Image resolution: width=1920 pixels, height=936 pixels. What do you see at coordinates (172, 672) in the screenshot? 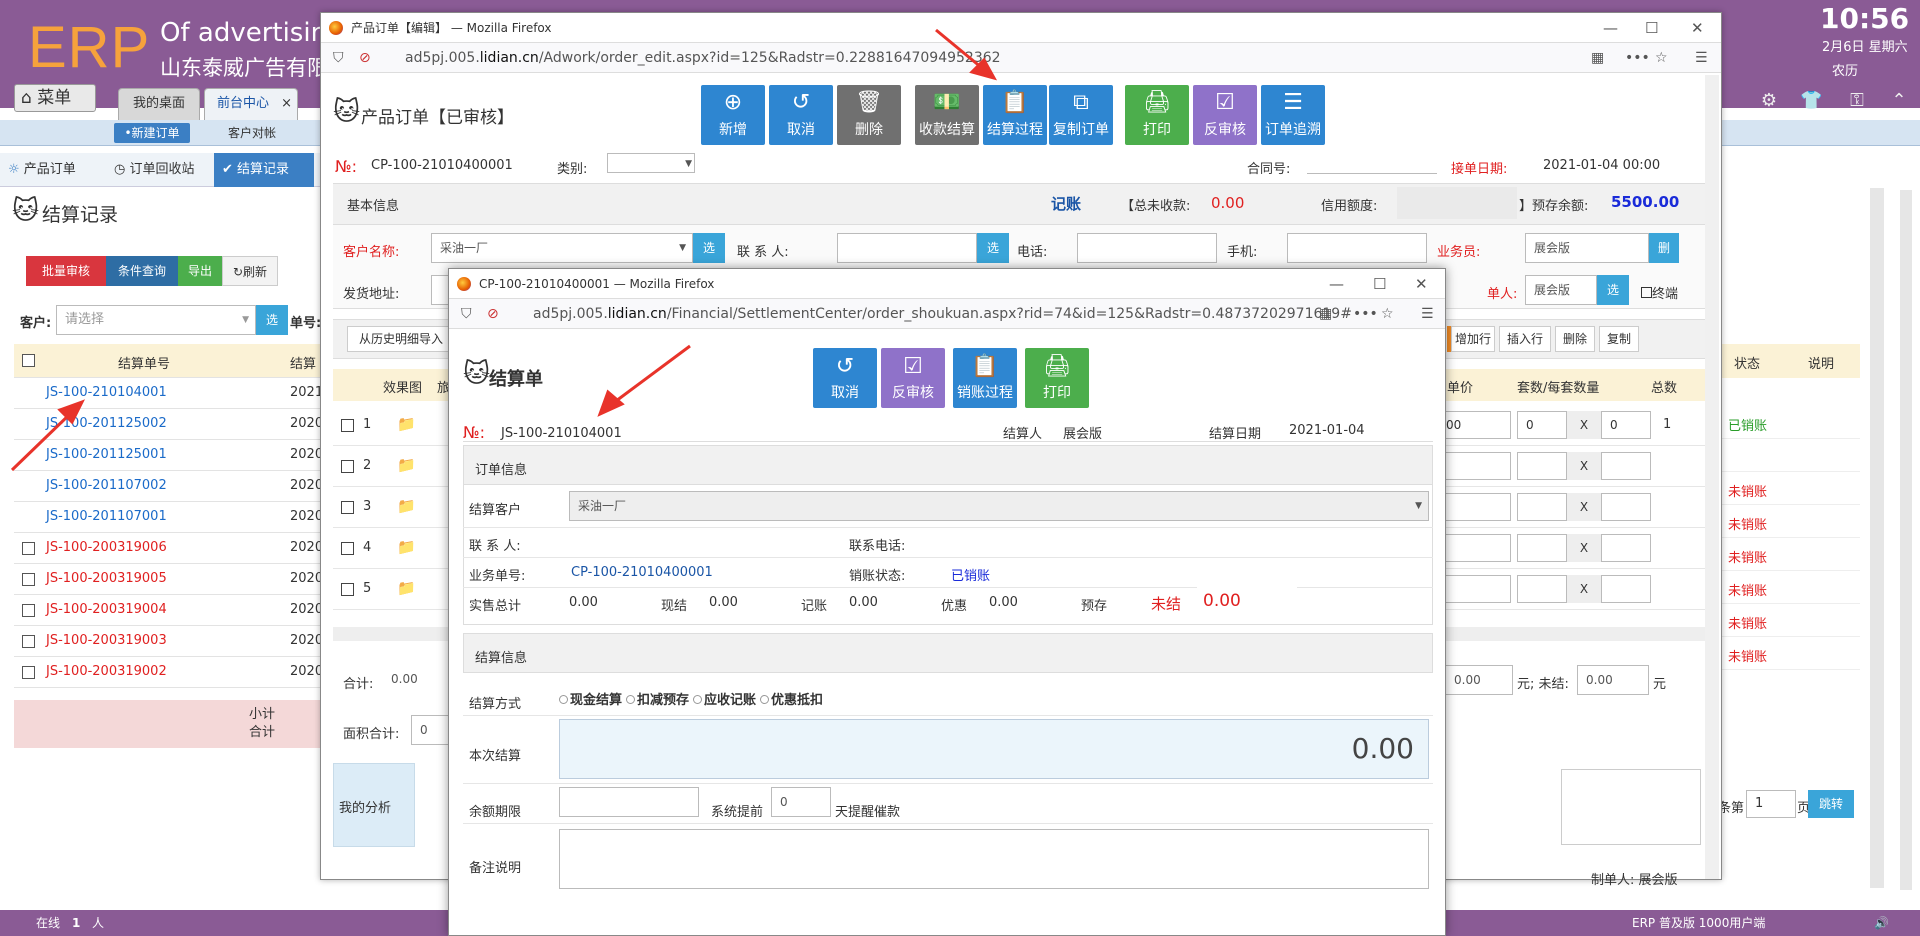
I see `table-row: JS-100-200319002 2020-` at bounding box center [172, 672].